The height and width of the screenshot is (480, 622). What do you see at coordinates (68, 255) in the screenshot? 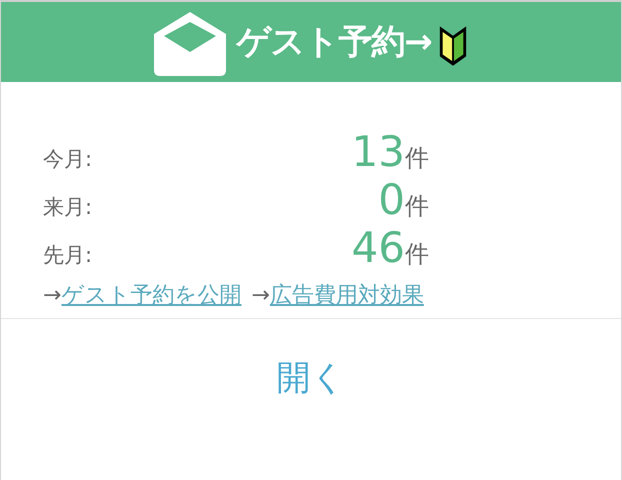
I see `stat-label: 先月:` at bounding box center [68, 255].